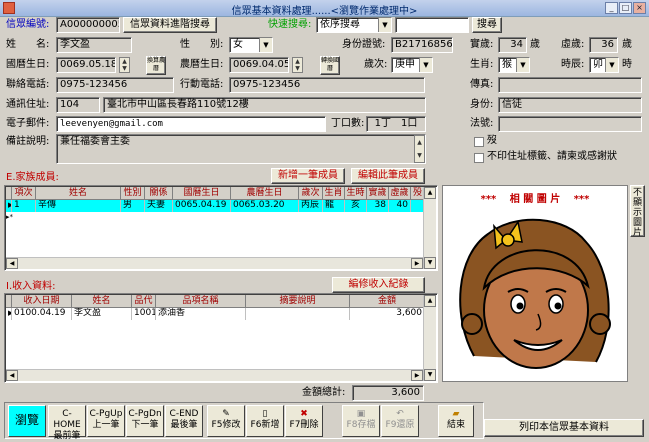 The image size is (649, 442). What do you see at coordinates (67, 423) in the screenshot?
I see `first-record-button: C-HOME 最前筆` at bounding box center [67, 423].